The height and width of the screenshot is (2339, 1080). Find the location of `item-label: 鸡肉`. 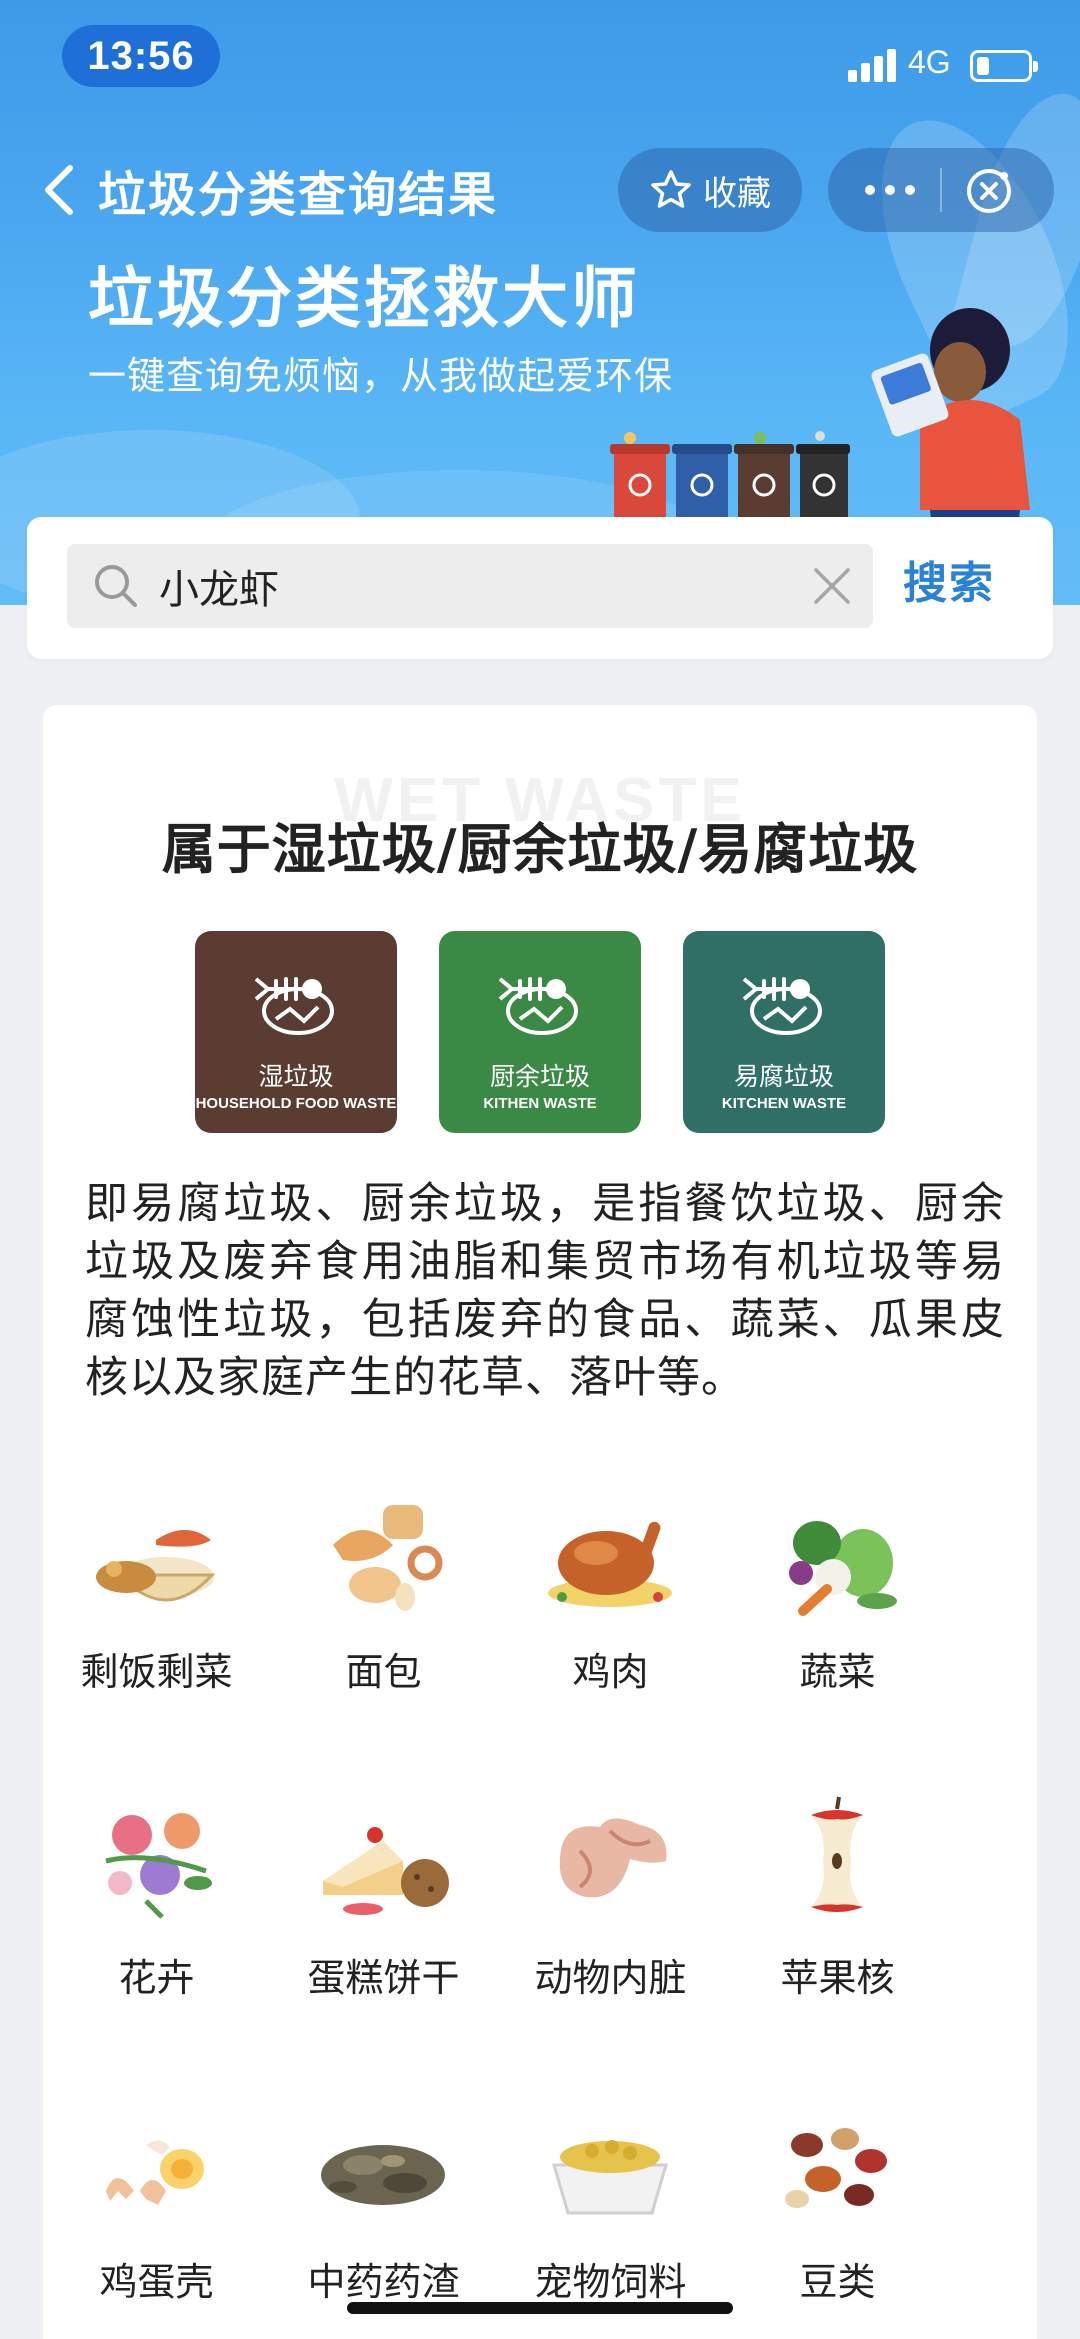

item-label: 鸡肉 is located at coordinates (610, 1672).